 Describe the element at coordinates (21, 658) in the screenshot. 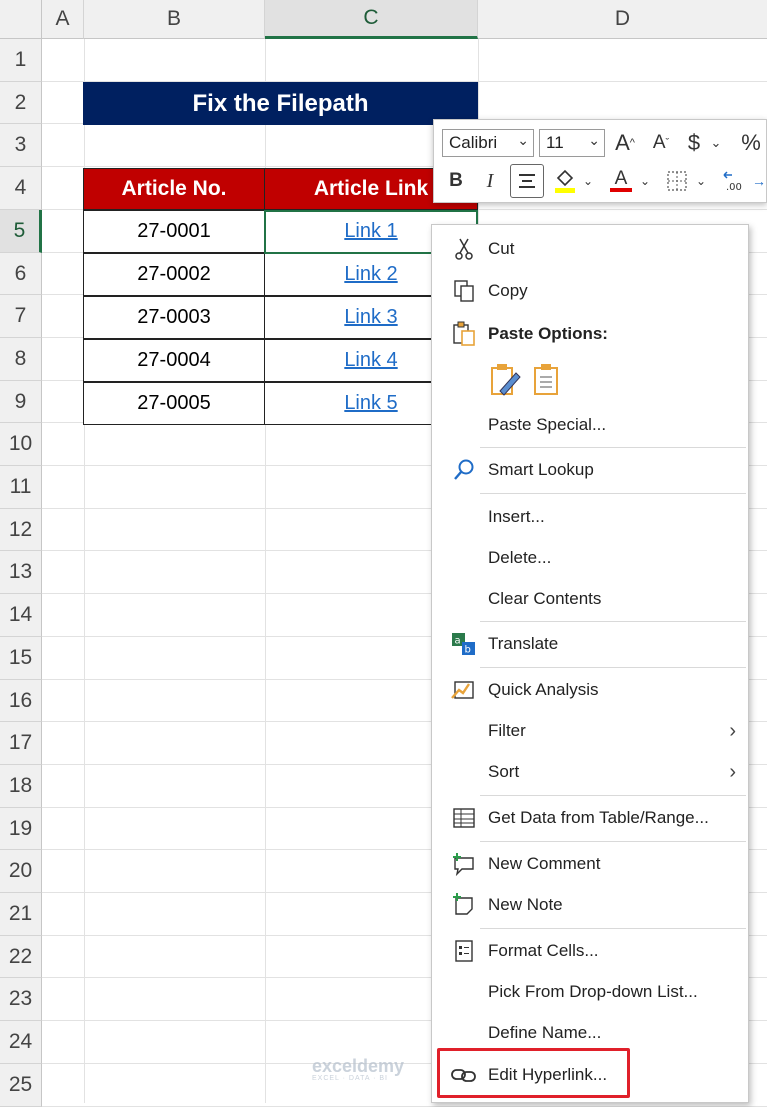

I see `row-header: 15` at that location.